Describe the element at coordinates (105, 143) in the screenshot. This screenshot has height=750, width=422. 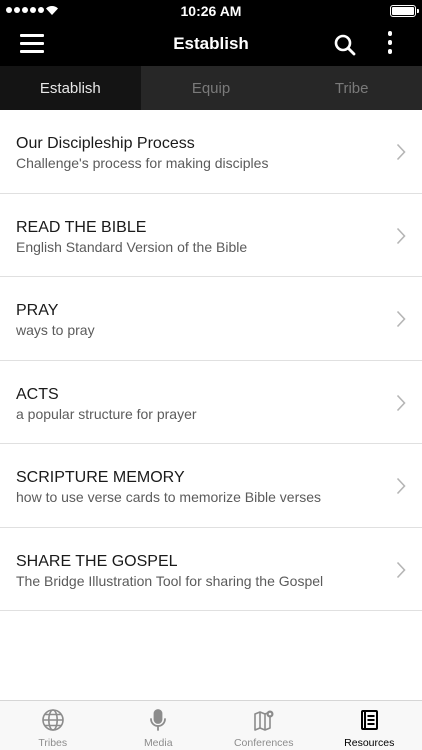
I see `list-item-title: Our Discipleship Process` at that location.